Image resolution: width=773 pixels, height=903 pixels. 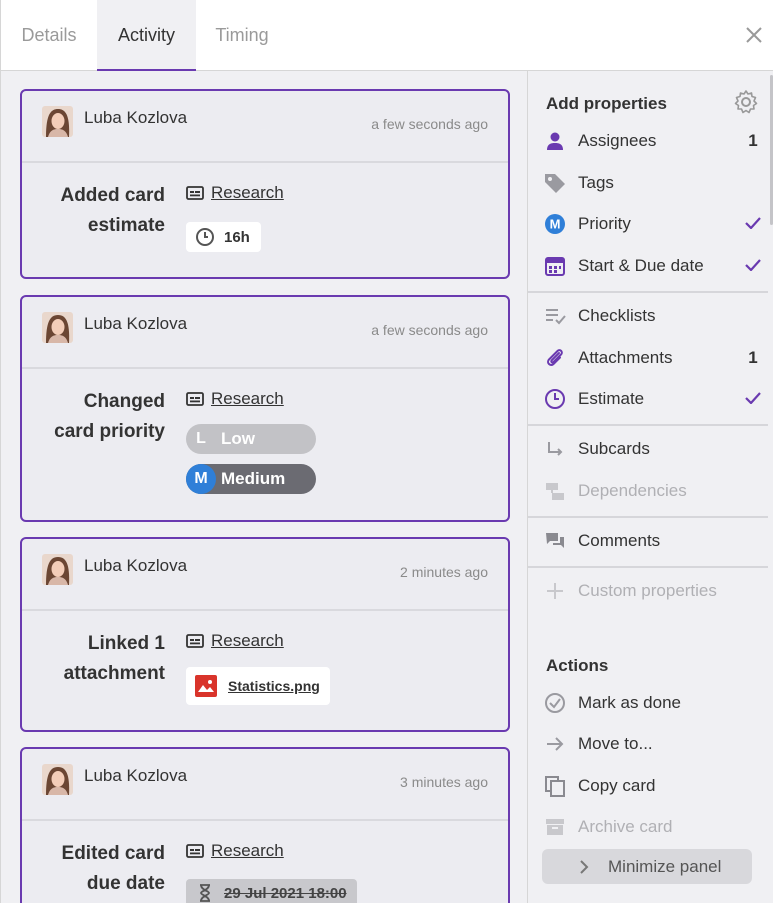 I want to click on activity-action: Edited card due date, so click(x=95, y=869).